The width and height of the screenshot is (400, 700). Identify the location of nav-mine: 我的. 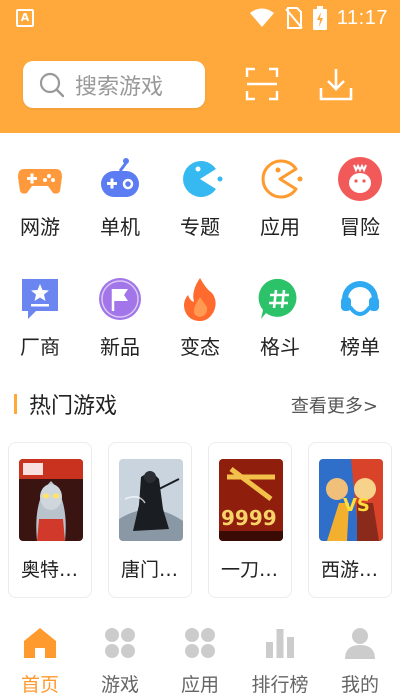
(360, 659).